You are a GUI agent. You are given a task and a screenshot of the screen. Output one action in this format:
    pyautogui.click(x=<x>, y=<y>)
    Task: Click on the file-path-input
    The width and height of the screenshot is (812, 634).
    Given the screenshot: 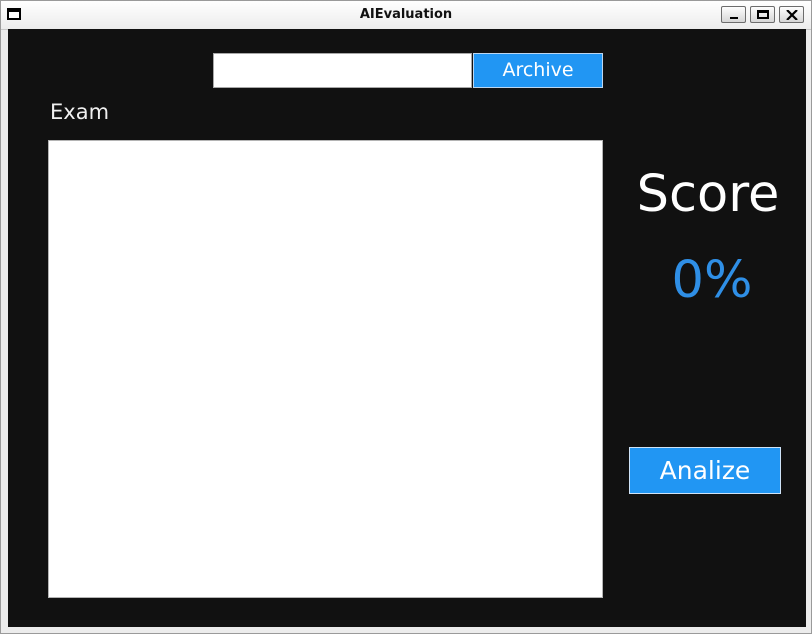 What is the action you would take?
    pyautogui.click(x=342, y=70)
    